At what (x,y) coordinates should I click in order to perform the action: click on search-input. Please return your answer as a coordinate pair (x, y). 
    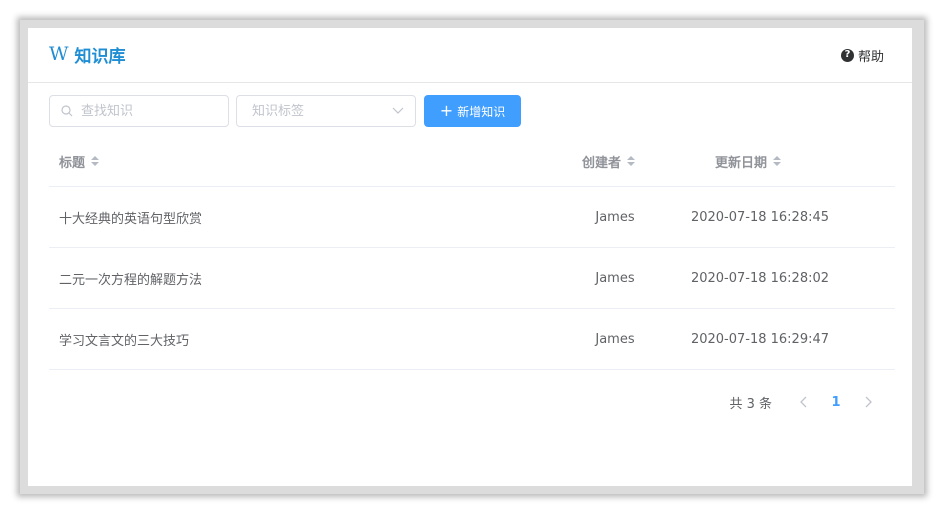
    Looking at the image, I should click on (151, 111).